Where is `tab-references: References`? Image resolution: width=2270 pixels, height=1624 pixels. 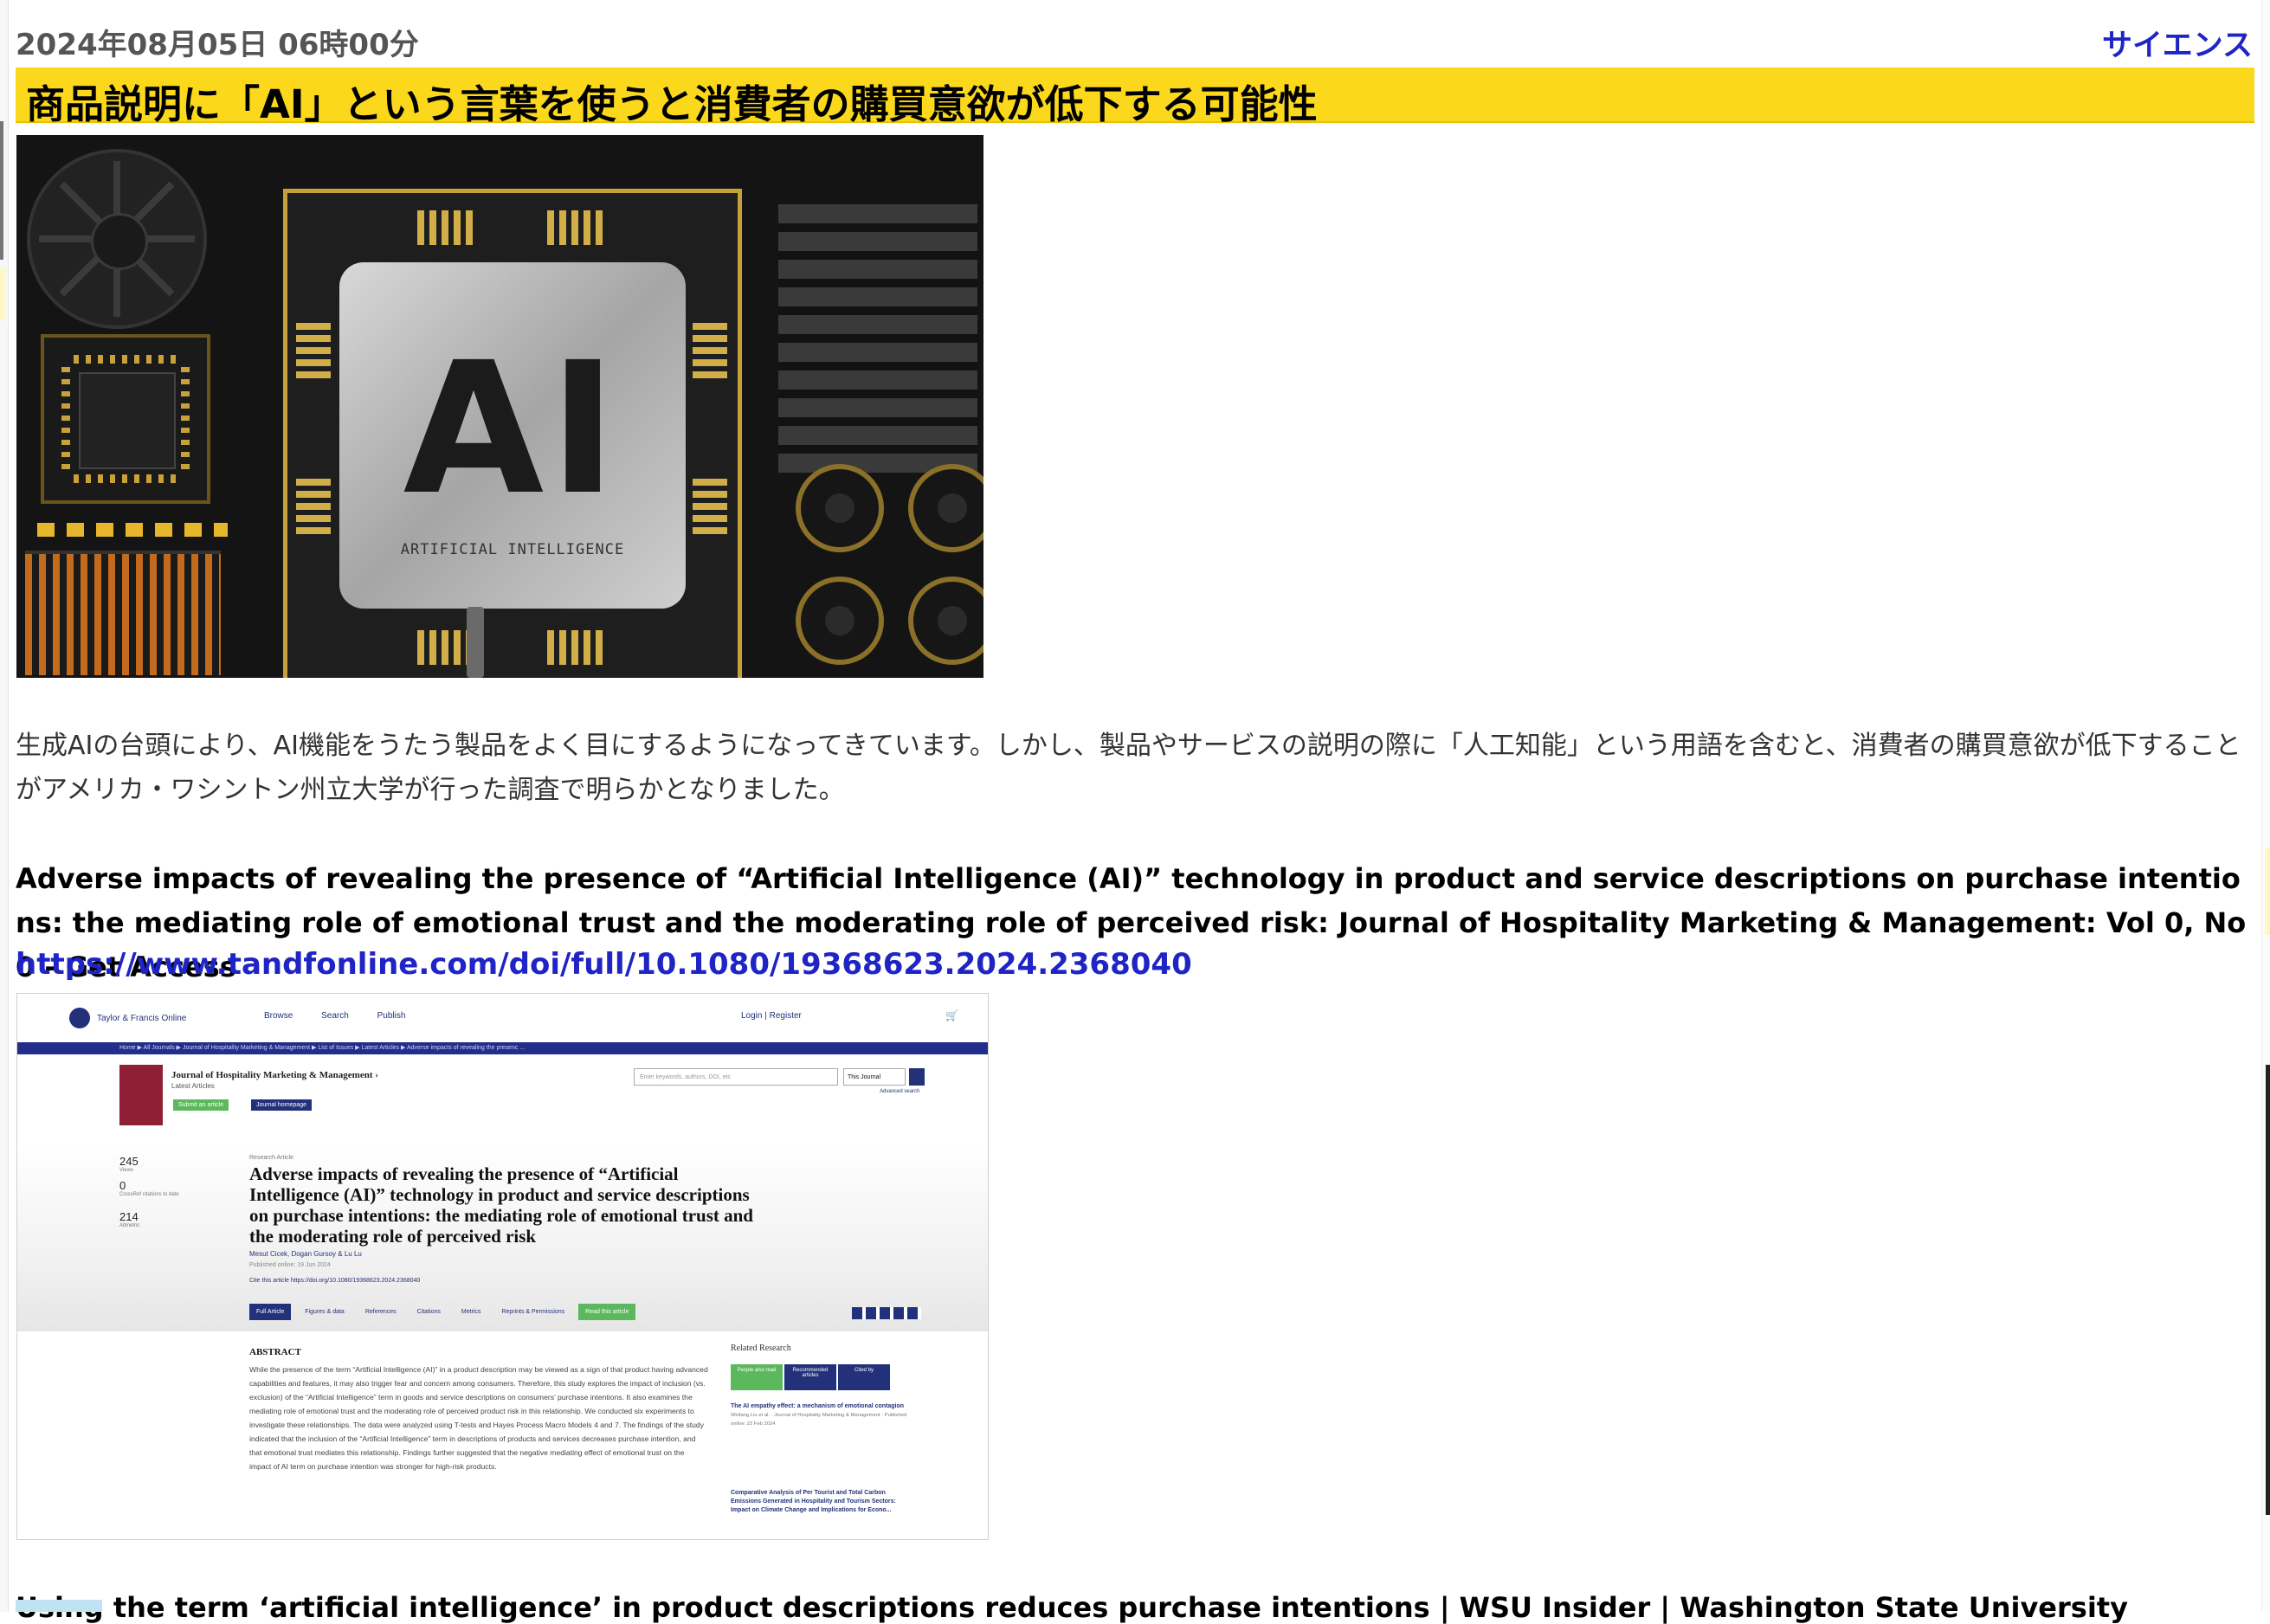 tab-references: References is located at coordinates (380, 1312).